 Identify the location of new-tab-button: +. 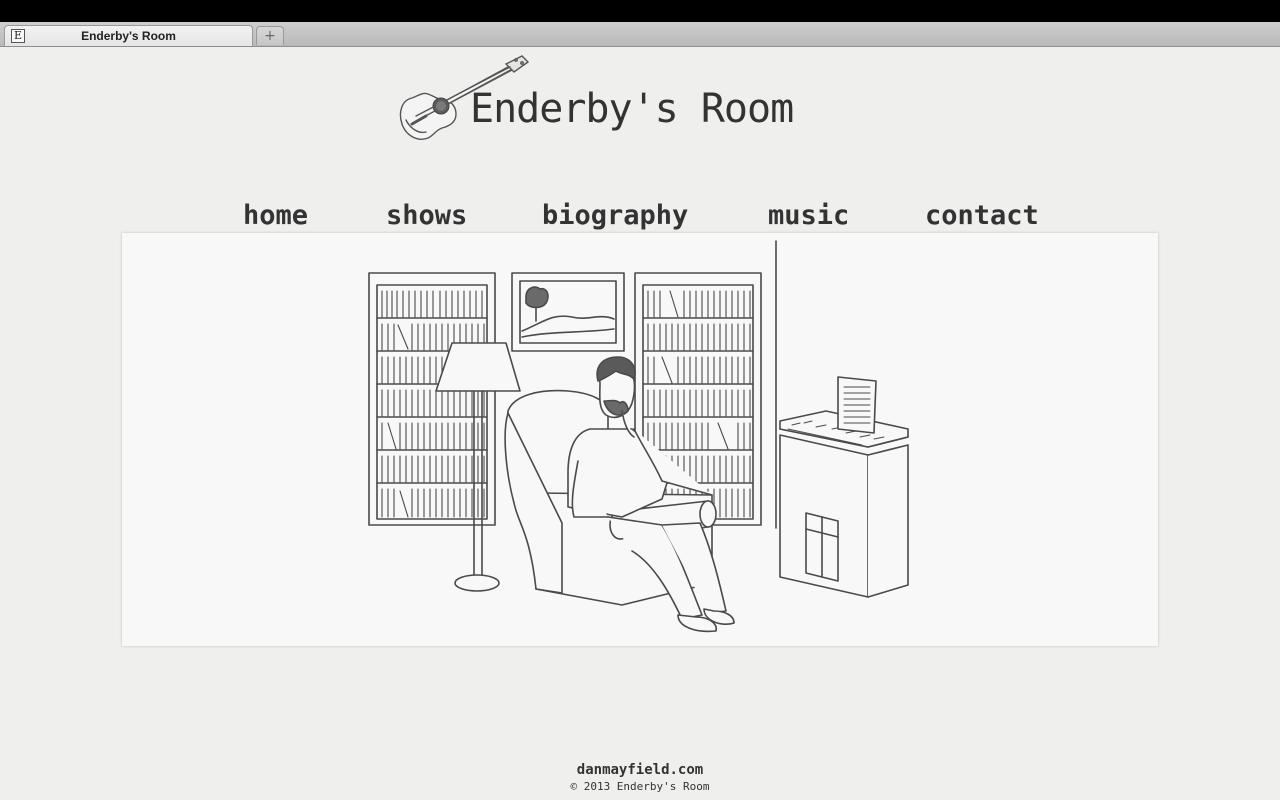
(270, 35).